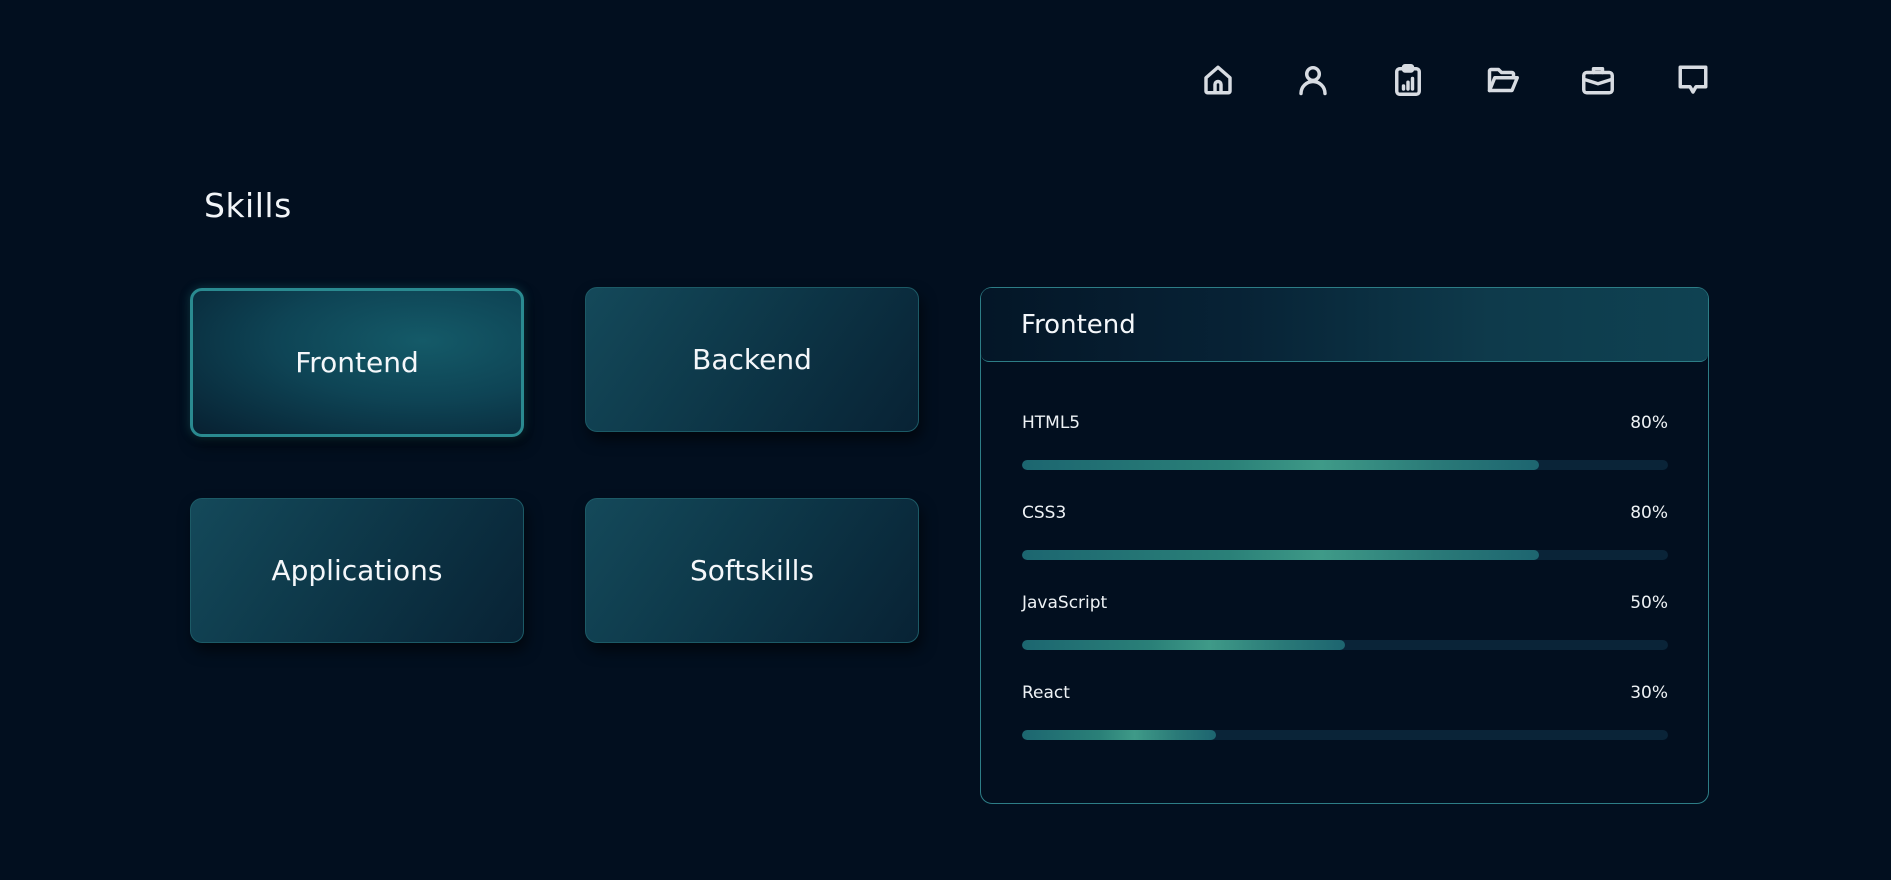 The height and width of the screenshot is (880, 1891). Describe the element at coordinates (1345, 728) in the screenshot. I see `skill-row-react: React 30%` at that location.